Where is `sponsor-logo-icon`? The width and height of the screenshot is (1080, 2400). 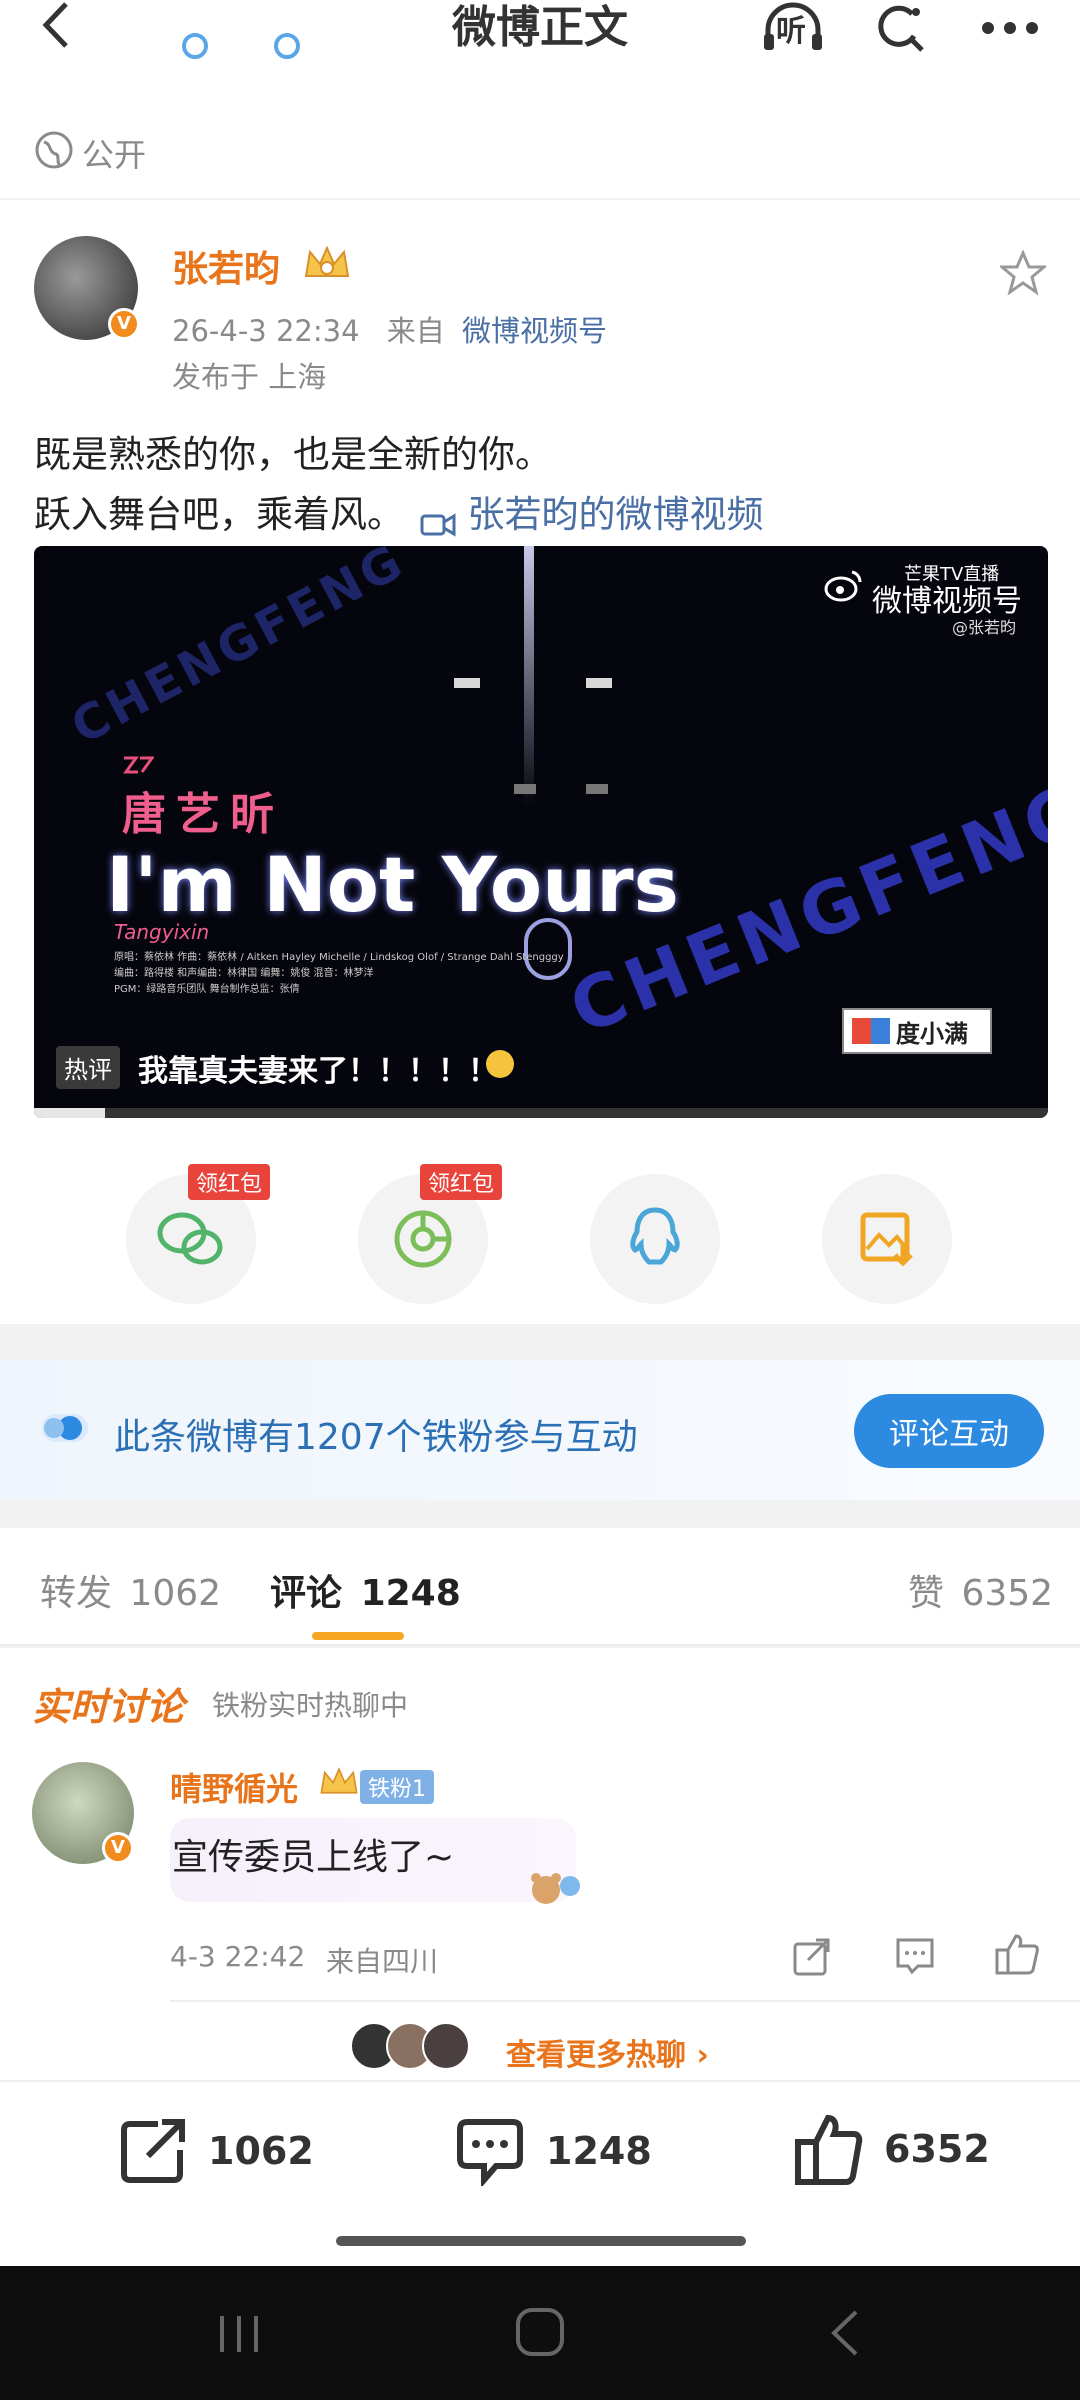
sponsor-logo-icon is located at coordinates (871, 1031).